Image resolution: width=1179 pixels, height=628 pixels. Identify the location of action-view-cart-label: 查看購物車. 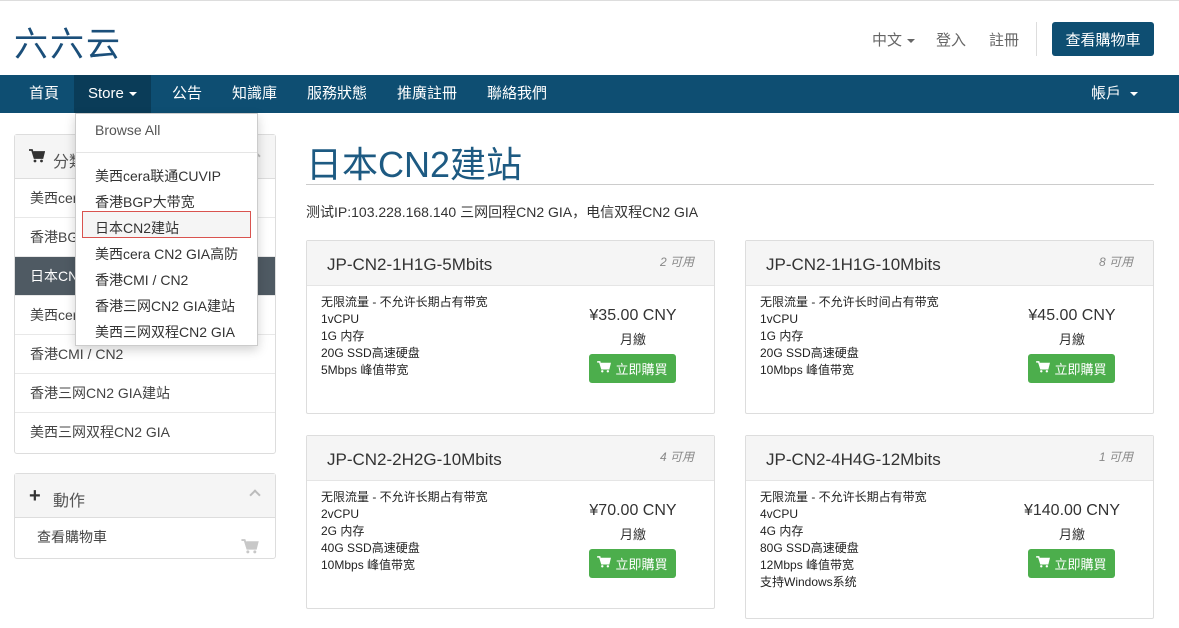
(72, 537).